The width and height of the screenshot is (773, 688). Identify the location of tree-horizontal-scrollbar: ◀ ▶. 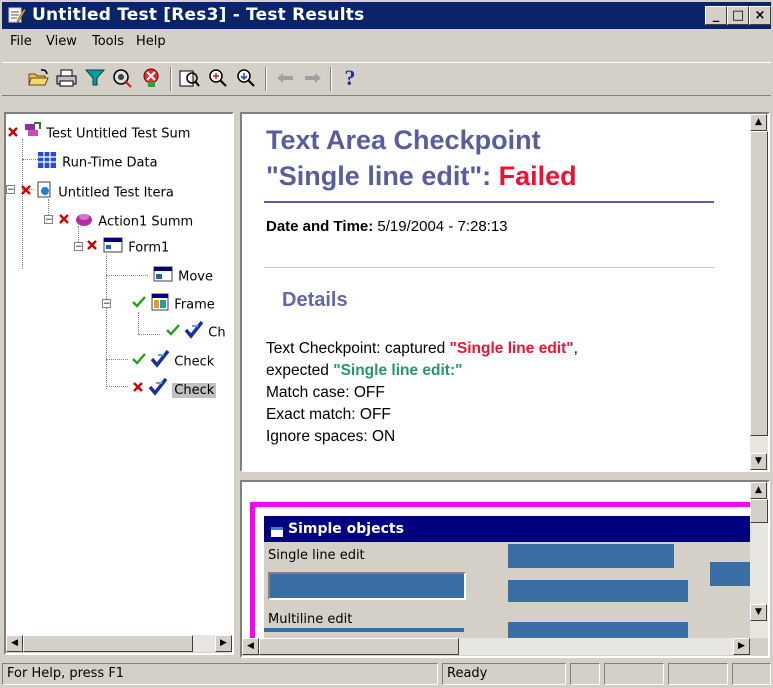
(119, 644).